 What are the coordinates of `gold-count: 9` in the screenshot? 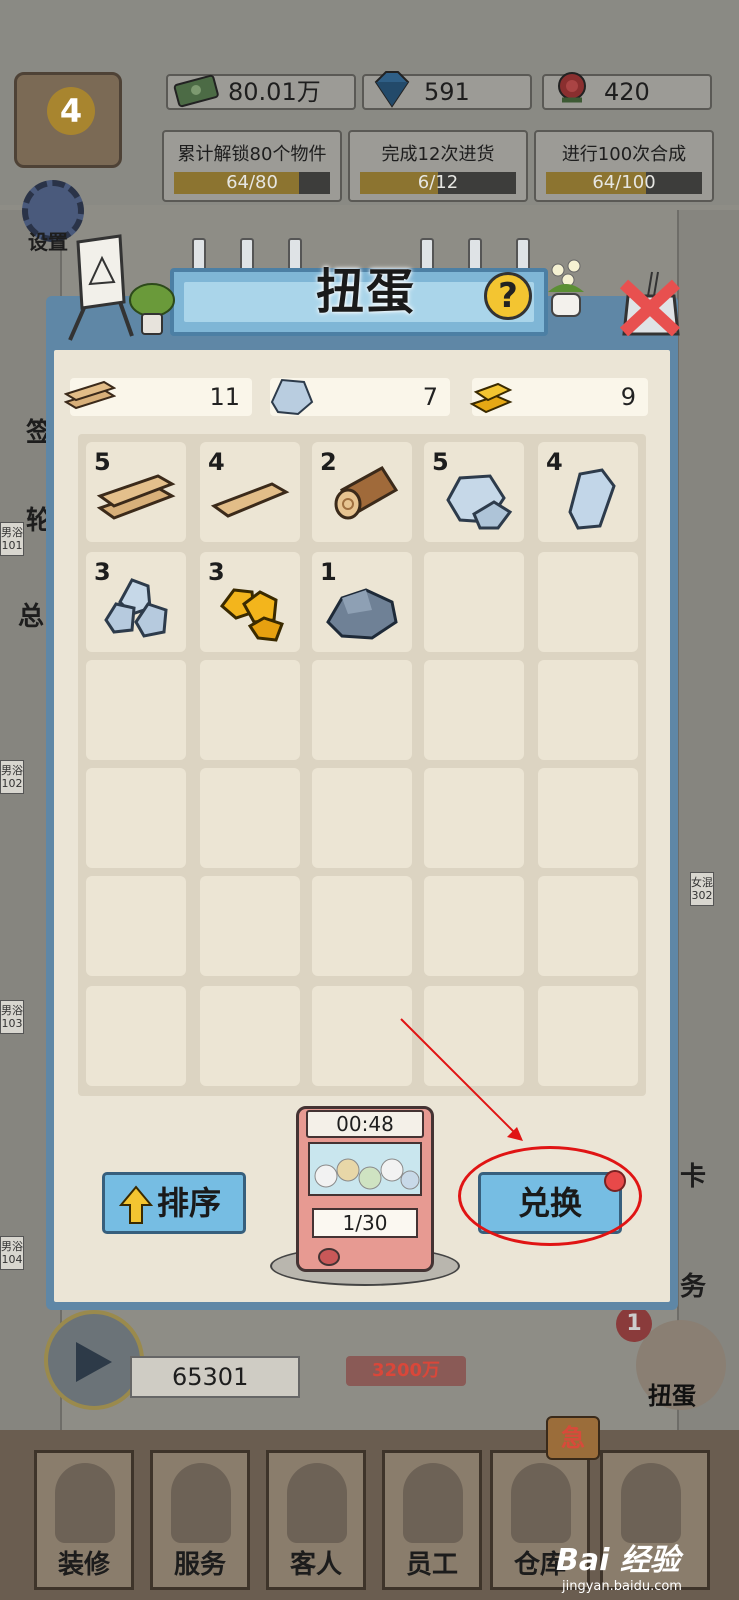 It's located at (628, 397).